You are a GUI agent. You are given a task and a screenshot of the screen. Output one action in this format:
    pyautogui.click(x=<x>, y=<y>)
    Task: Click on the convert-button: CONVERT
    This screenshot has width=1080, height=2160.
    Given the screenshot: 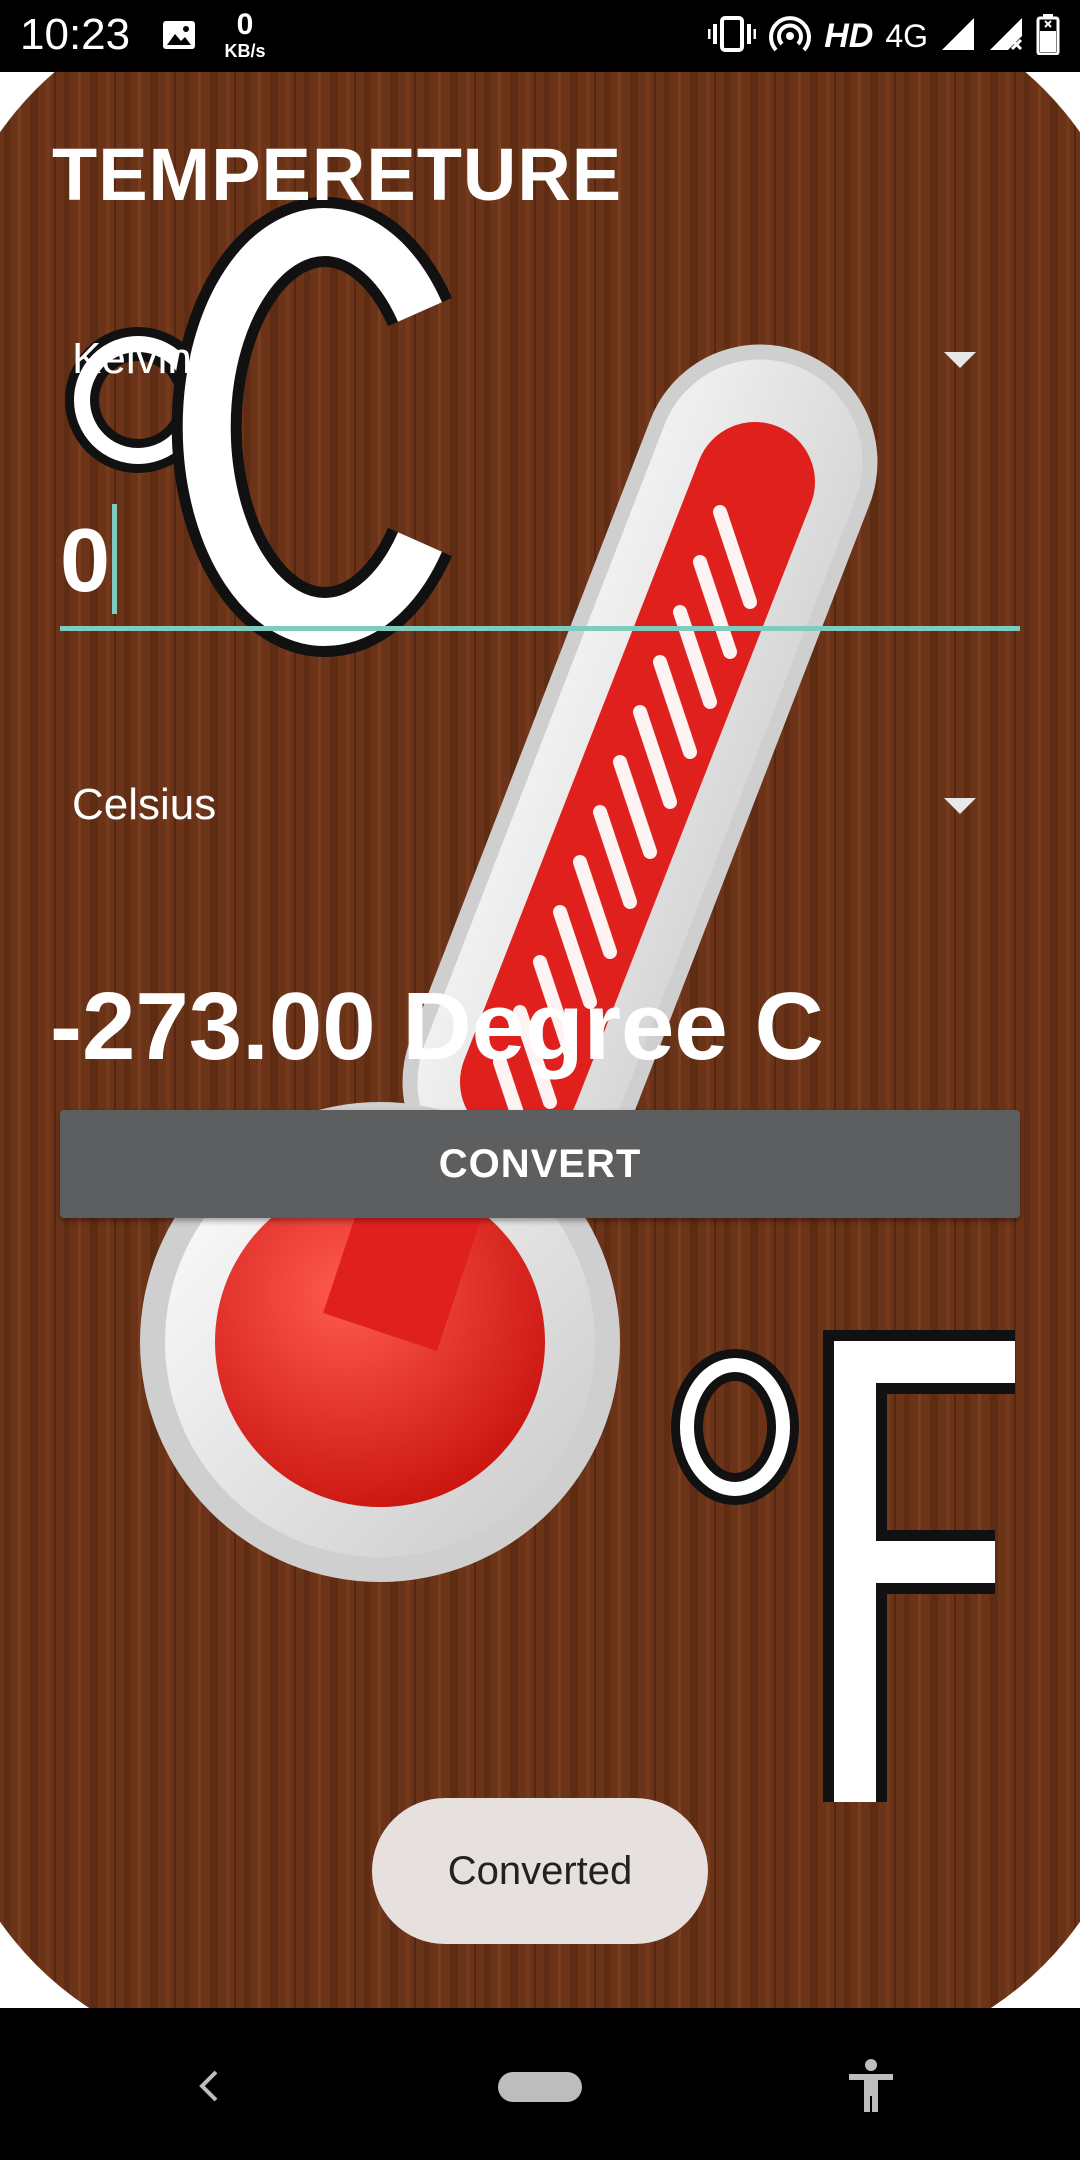 What is the action you would take?
    pyautogui.click(x=540, y=1164)
    